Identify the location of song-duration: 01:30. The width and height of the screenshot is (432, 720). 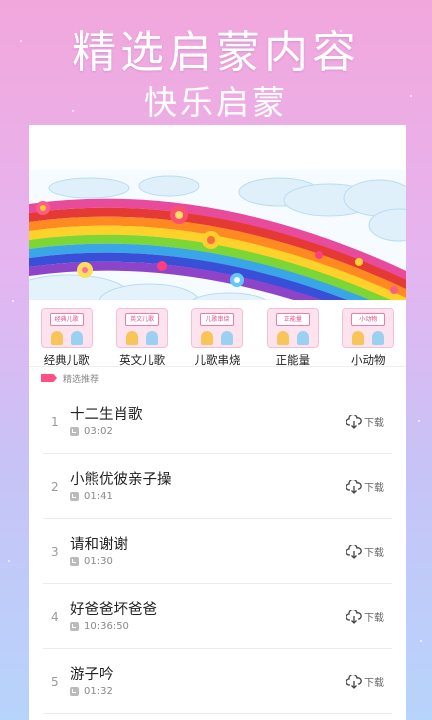
(98, 561).